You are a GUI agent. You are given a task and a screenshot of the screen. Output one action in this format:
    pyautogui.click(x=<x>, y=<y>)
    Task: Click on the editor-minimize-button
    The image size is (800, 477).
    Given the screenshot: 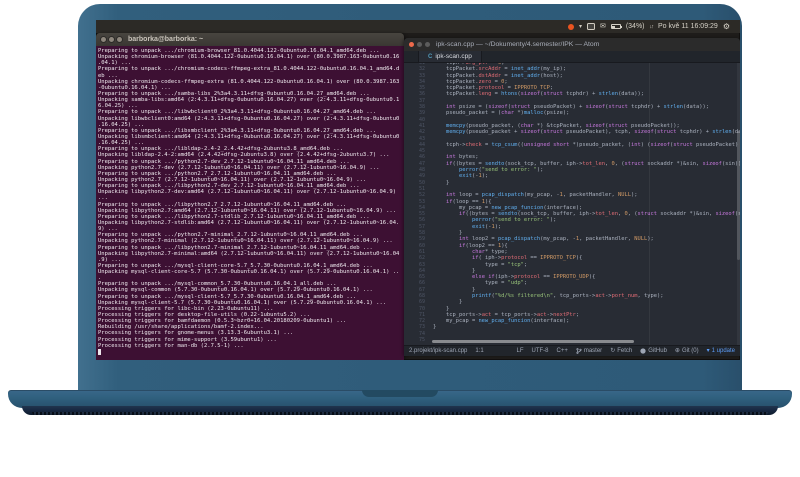 What is the action you would take?
    pyautogui.click(x=419, y=44)
    